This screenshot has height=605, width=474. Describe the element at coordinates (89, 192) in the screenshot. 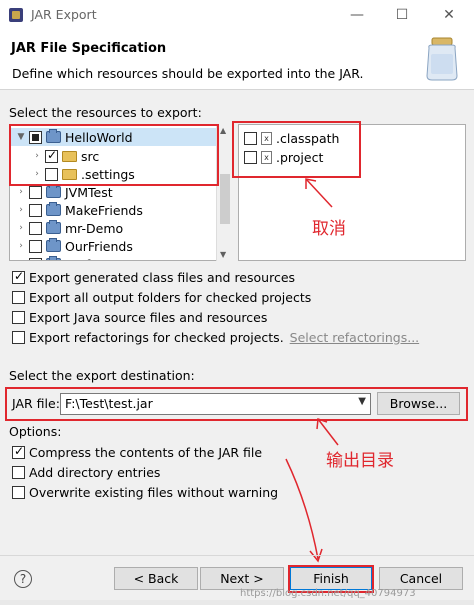

I see `tree-item-label: JVMTest` at that location.